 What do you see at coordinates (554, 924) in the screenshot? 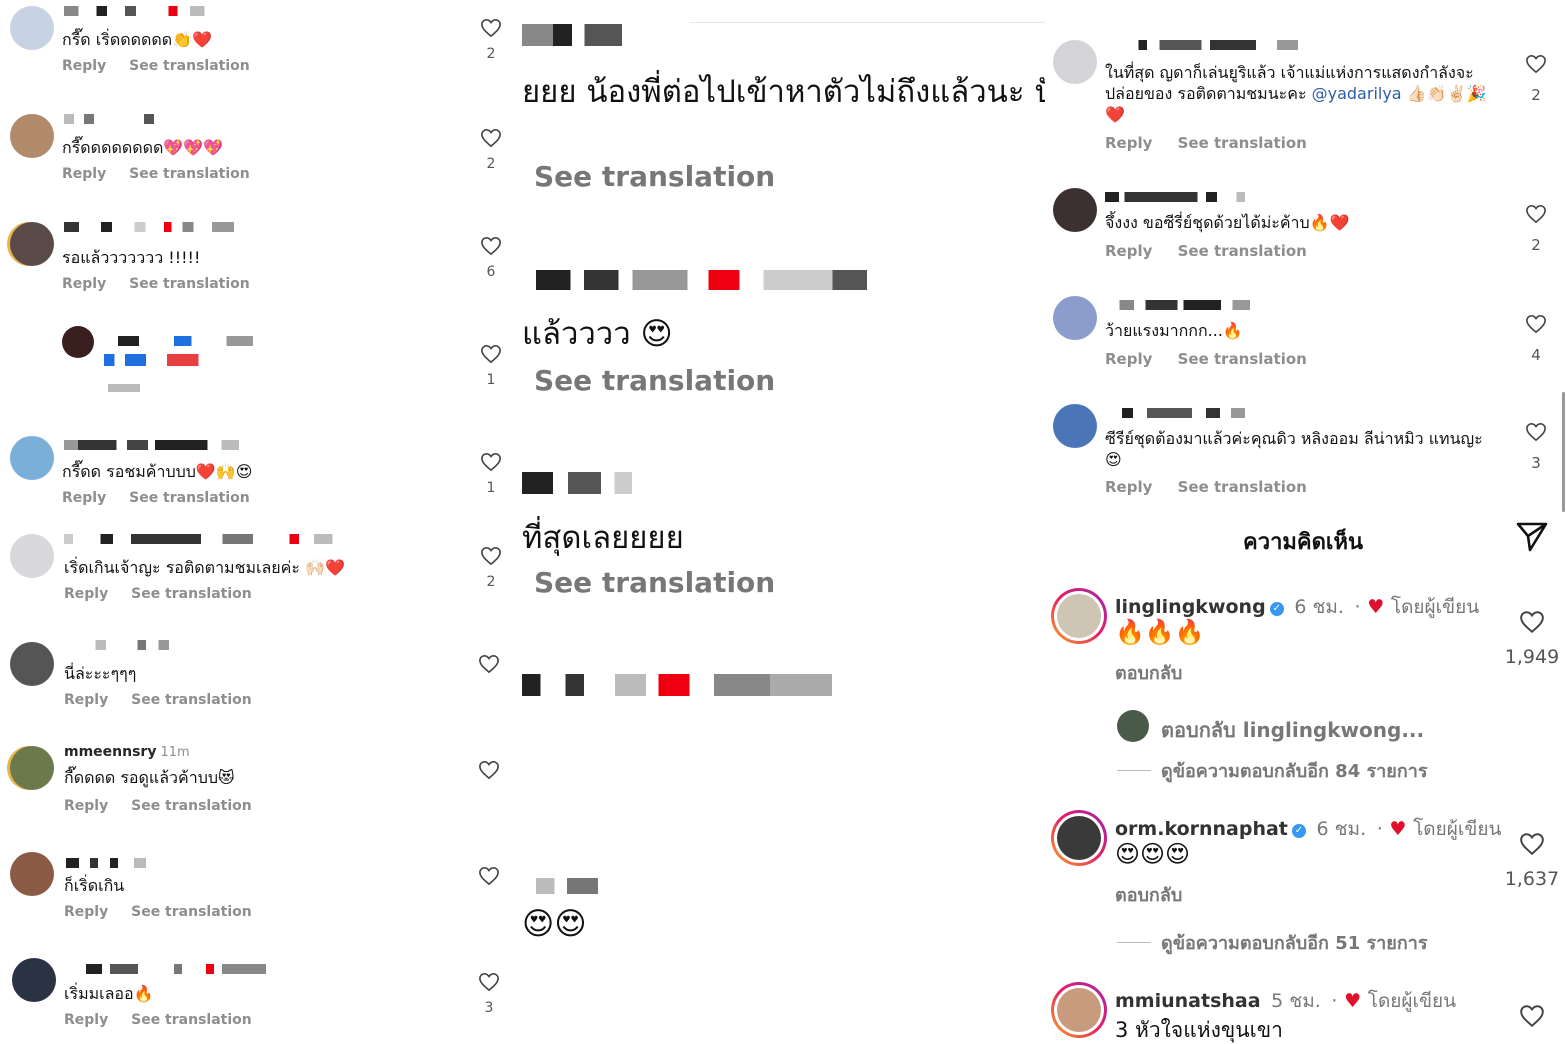
I see `comment-text: 😍😍` at bounding box center [554, 924].